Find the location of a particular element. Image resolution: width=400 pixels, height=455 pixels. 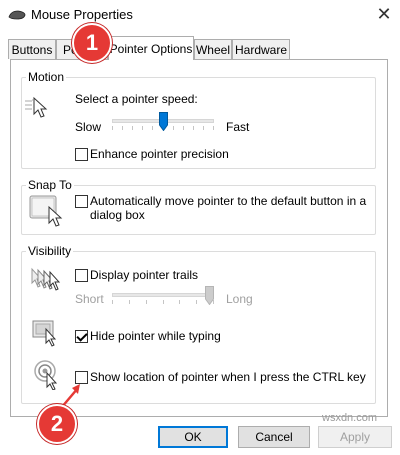

tab-wheel: Wheel is located at coordinates (213, 49).